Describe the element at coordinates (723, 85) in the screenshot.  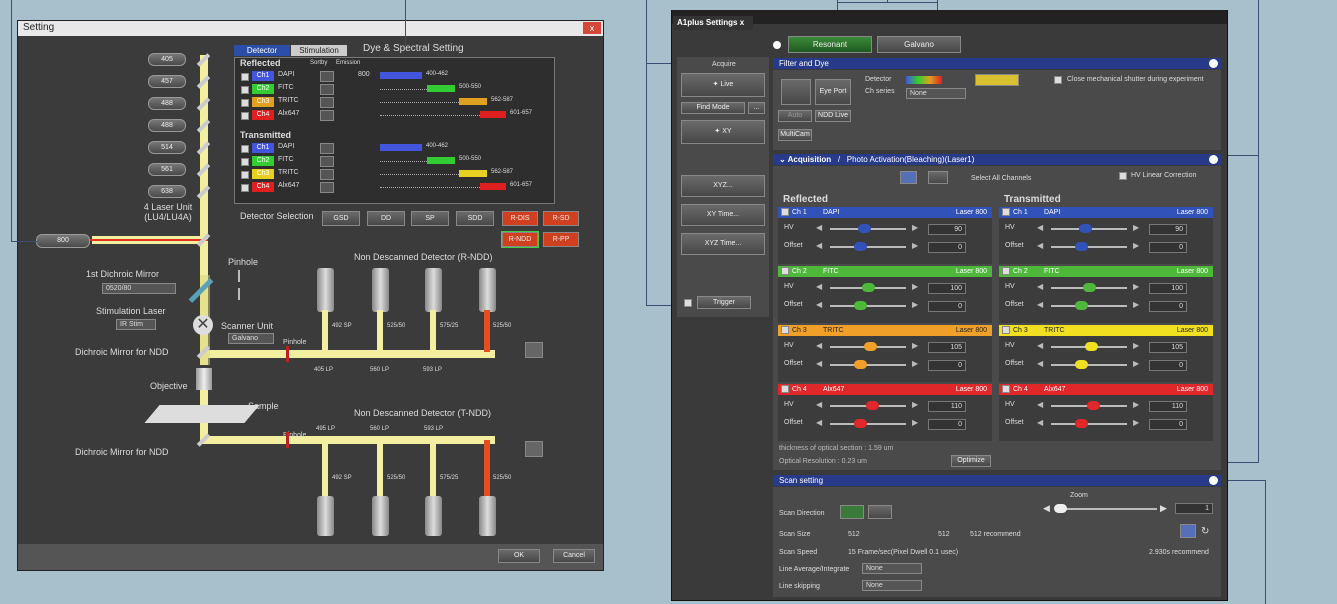
I see `live-button: ✦ Live` at that location.